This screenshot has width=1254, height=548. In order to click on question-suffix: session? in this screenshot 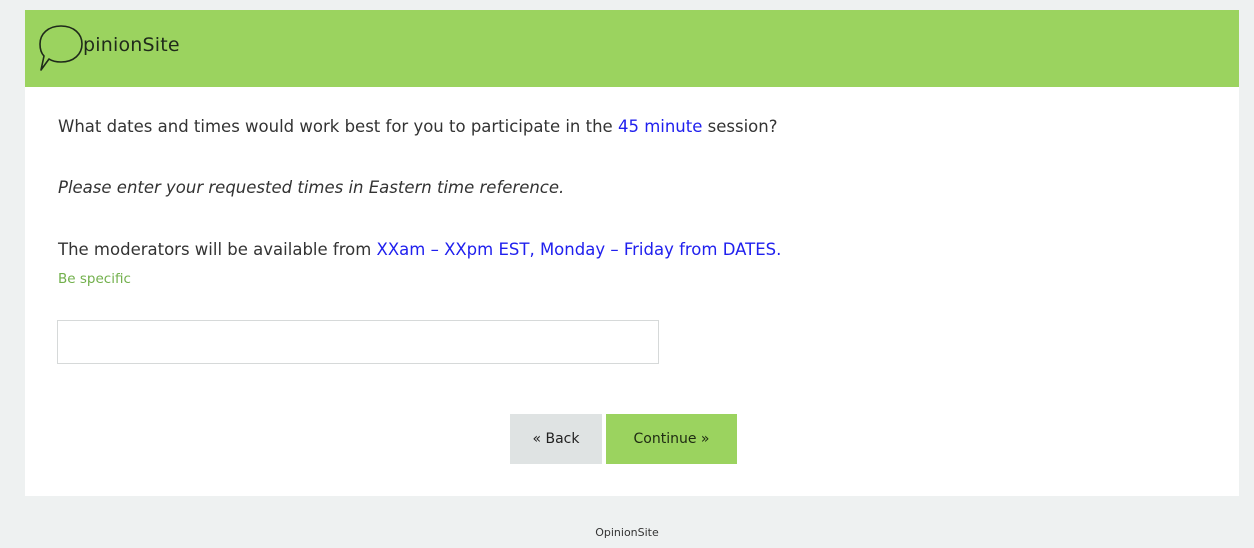, I will do `click(740, 126)`.